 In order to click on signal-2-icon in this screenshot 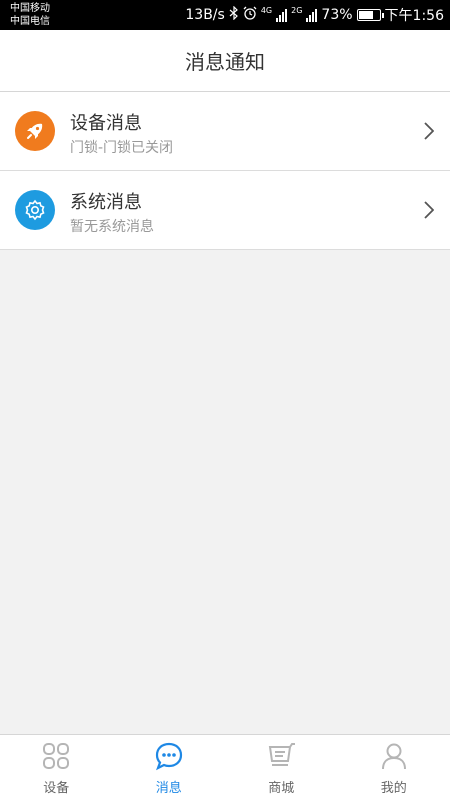, I will do `click(312, 15)`.